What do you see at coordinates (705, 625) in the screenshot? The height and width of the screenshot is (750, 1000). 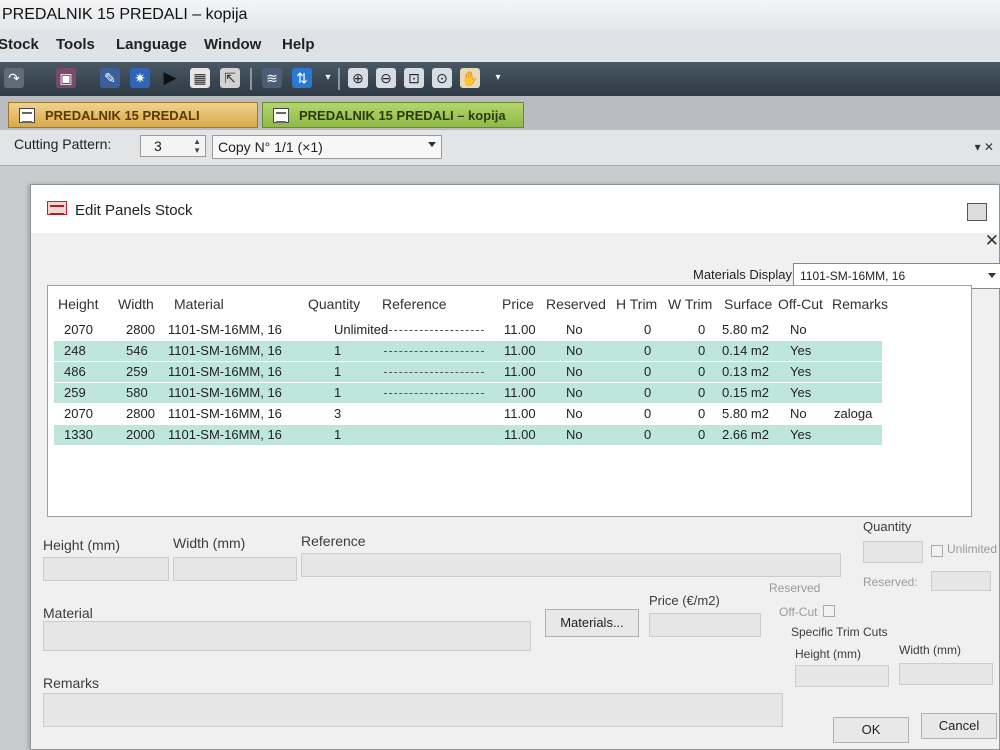 I see `price-field` at bounding box center [705, 625].